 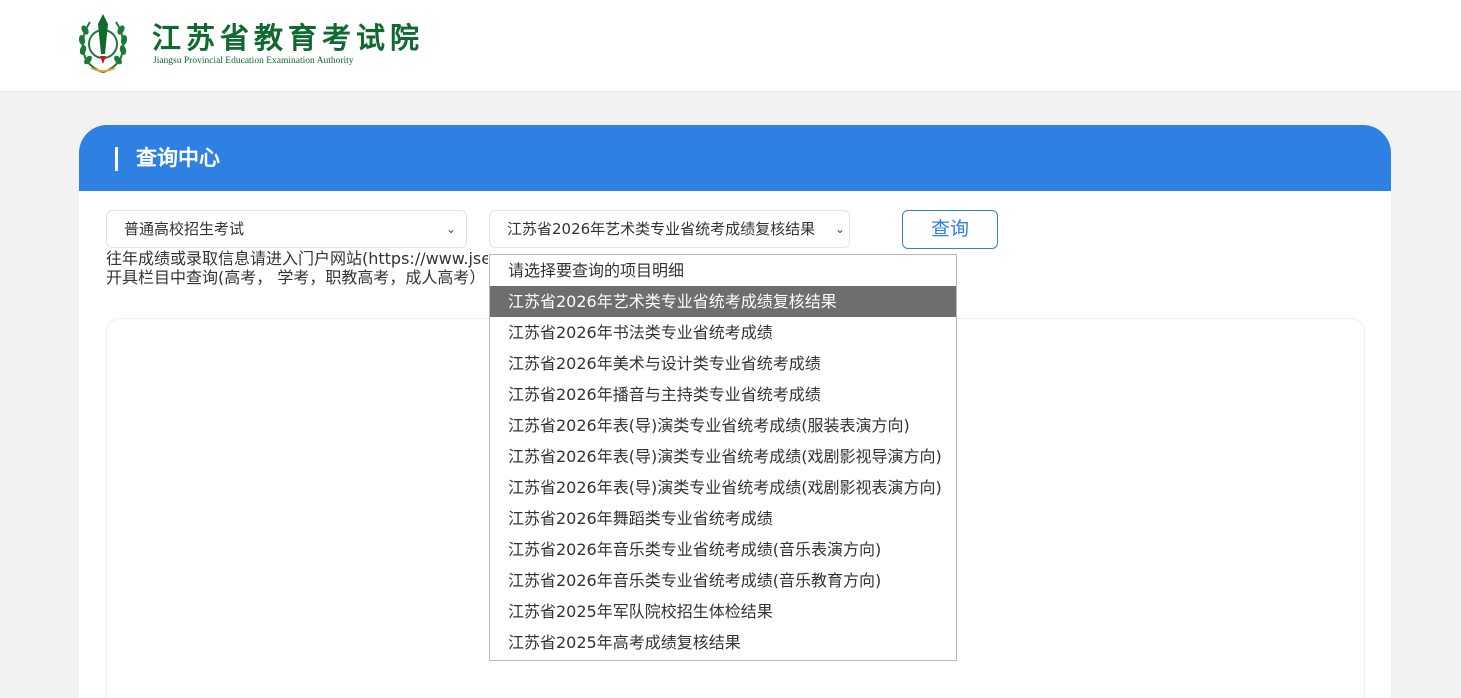 I want to click on notice-line-2: 开具栏目中查询(高考， 学考，职教高考，成人高考）, so click(x=296, y=277).